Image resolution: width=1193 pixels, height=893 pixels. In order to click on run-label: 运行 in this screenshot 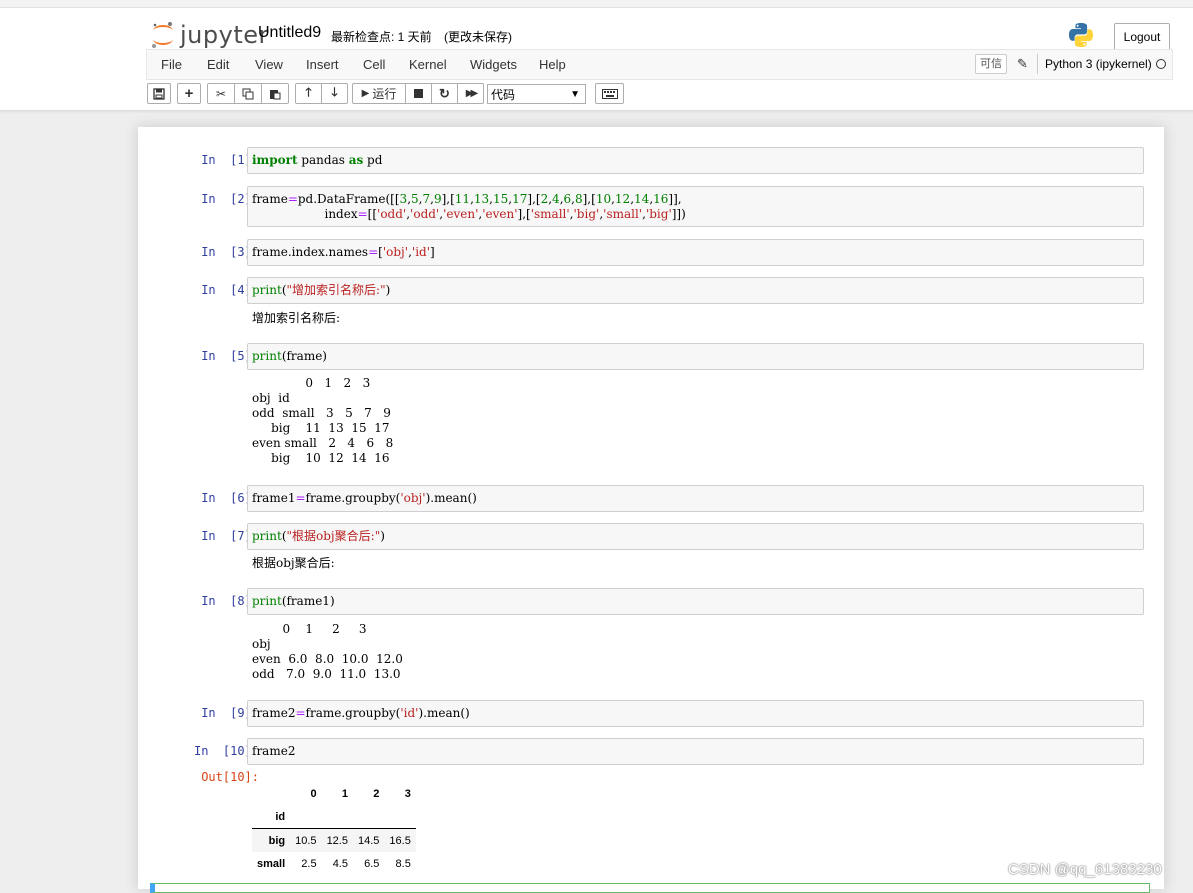, I will do `click(384, 94)`.